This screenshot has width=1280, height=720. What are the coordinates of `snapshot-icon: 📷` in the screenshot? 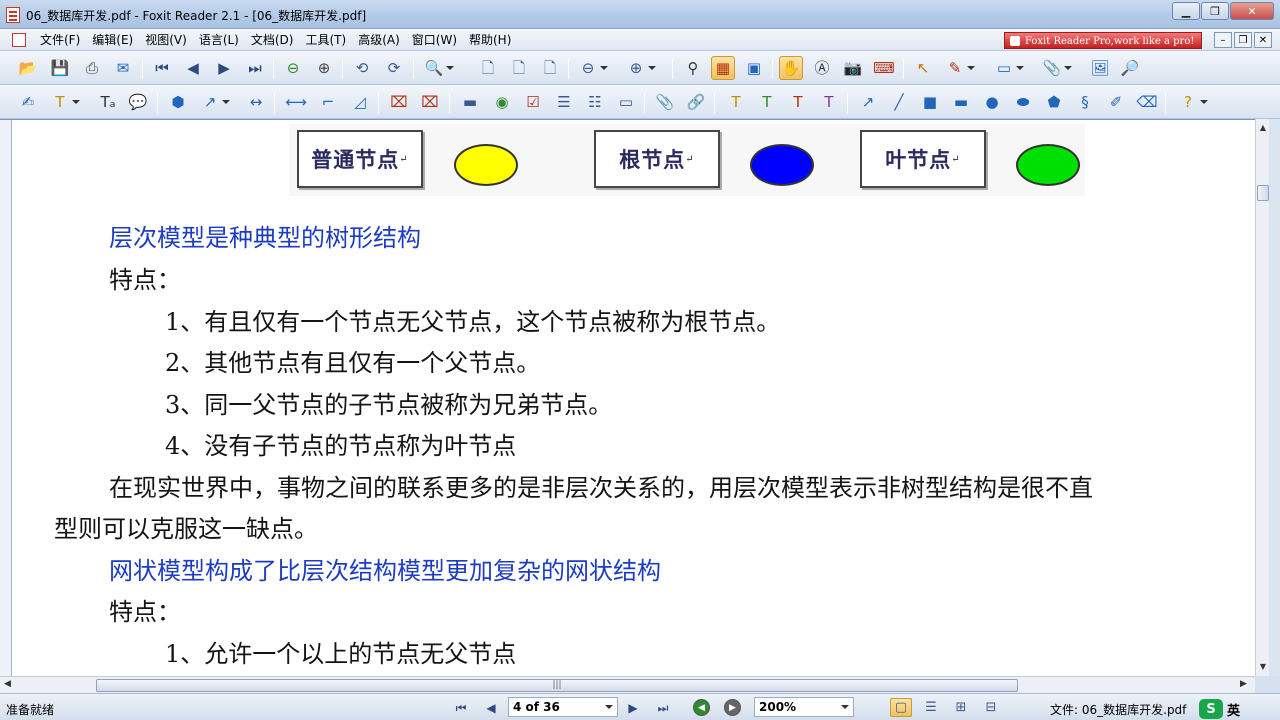 It's located at (853, 68).